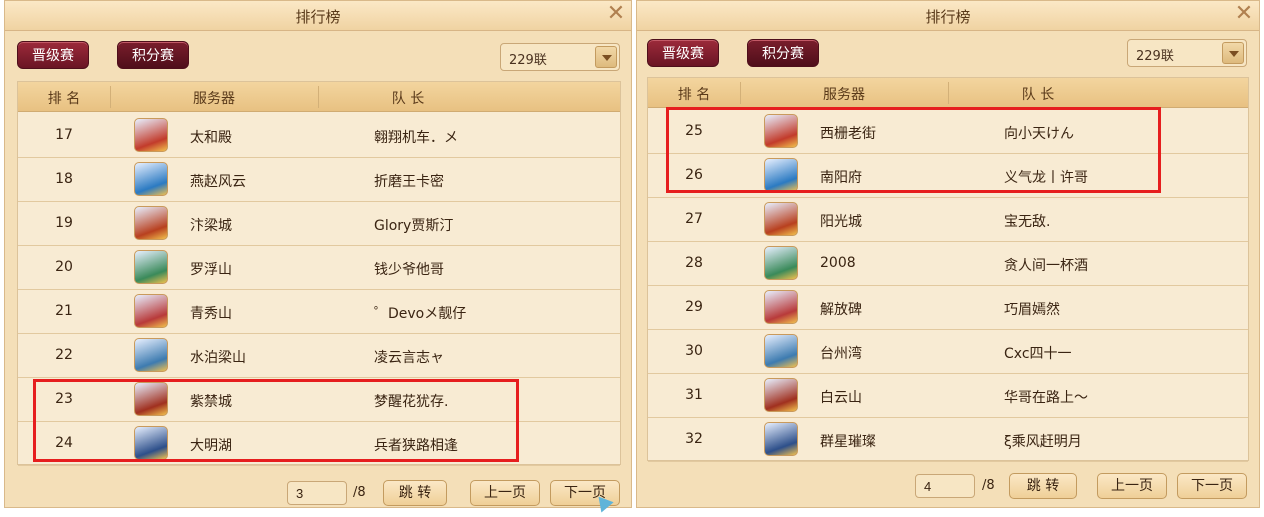 The image size is (1264, 517). Describe the element at coordinates (781, 219) in the screenshot. I see `sun-city-icon` at that location.